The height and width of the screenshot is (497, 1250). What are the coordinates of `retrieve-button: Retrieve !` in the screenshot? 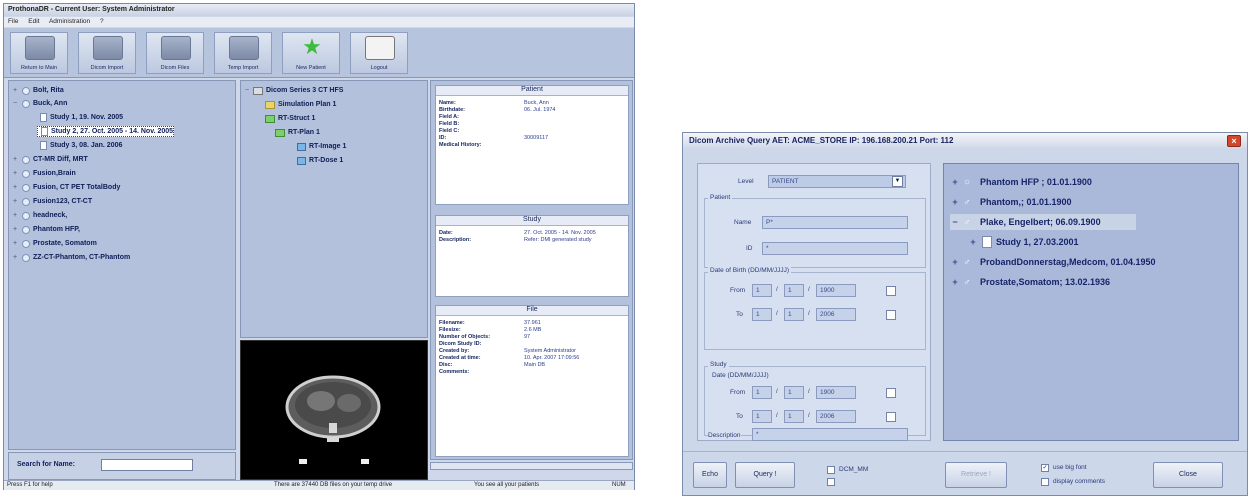 It's located at (976, 475).